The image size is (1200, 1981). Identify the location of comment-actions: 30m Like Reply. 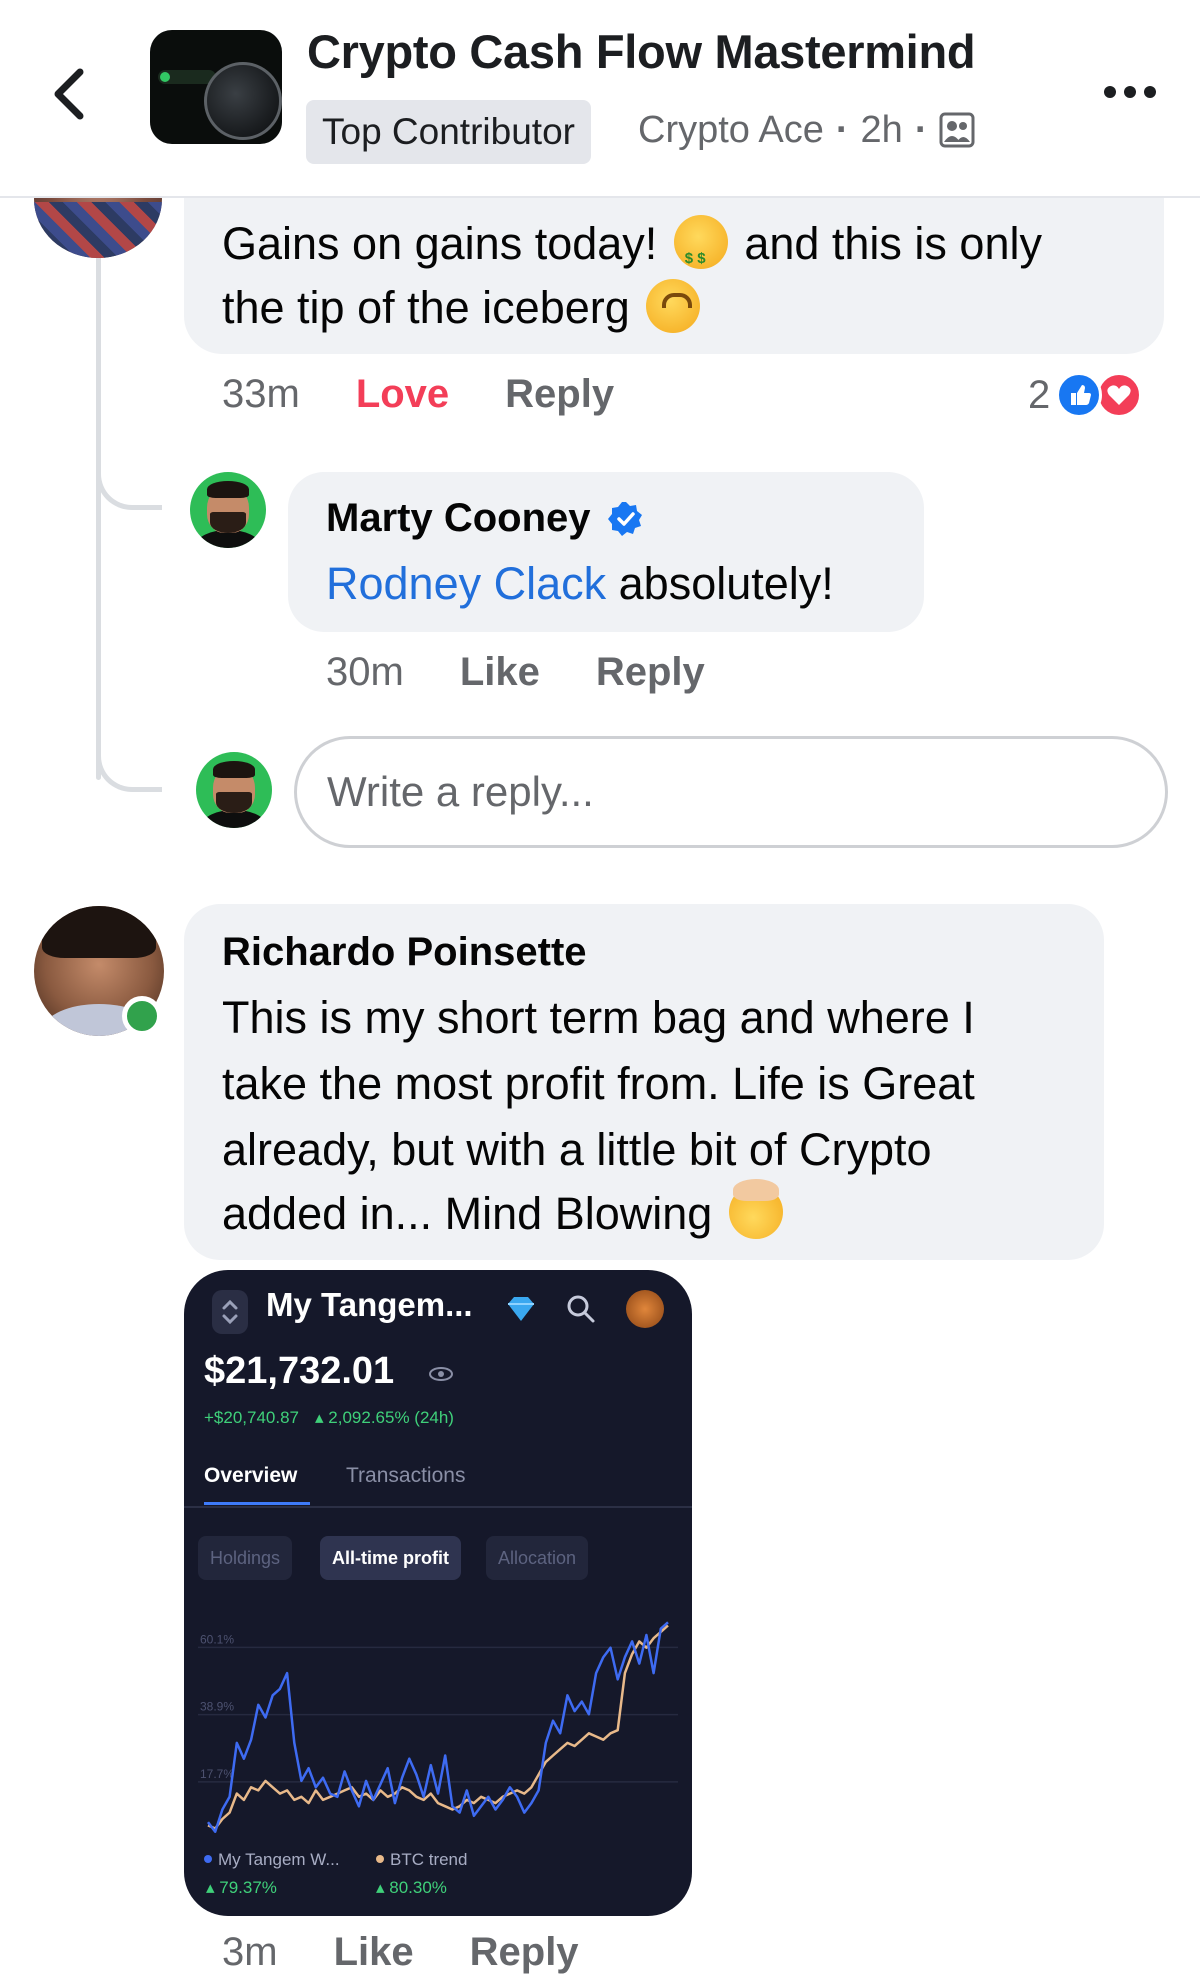
(515, 672).